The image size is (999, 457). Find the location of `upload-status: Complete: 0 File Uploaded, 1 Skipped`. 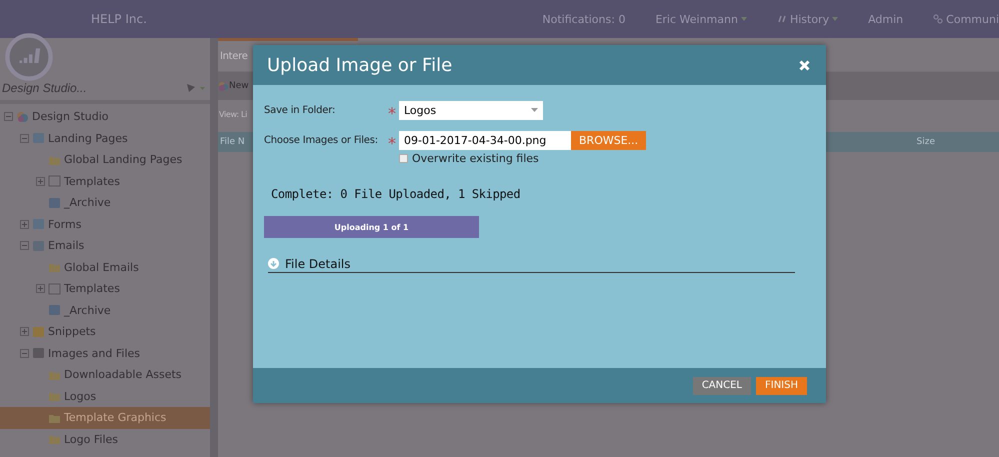

upload-status: Complete: 0 File Uploaded, 1 Skipped is located at coordinates (396, 194).